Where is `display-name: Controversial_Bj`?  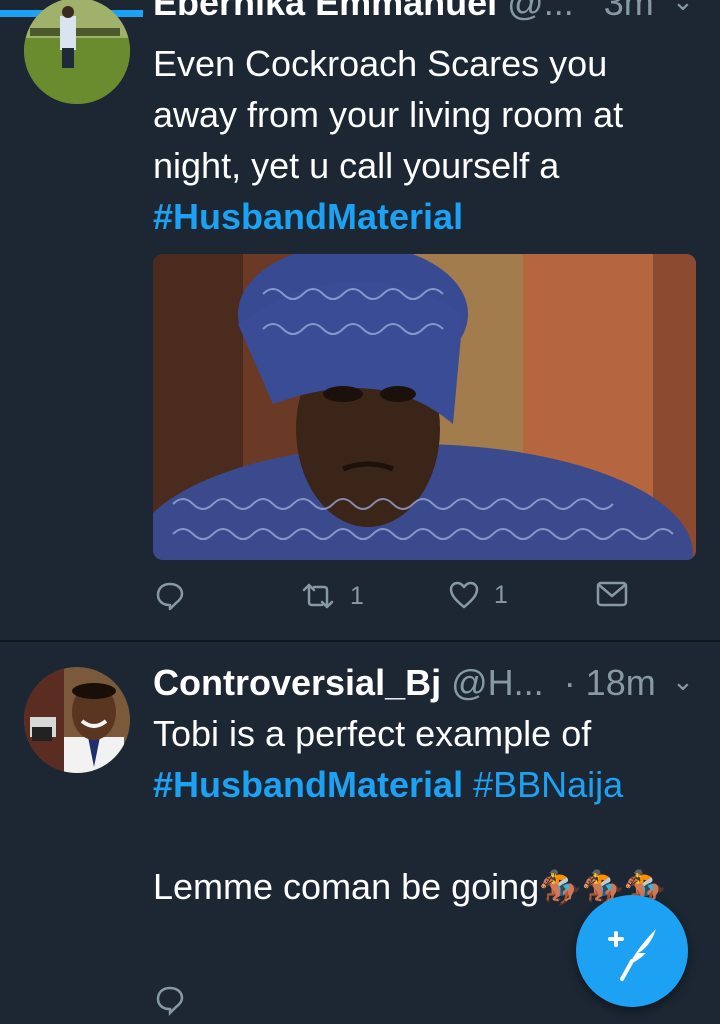 display-name: Controversial_Bj is located at coordinates (297, 682).